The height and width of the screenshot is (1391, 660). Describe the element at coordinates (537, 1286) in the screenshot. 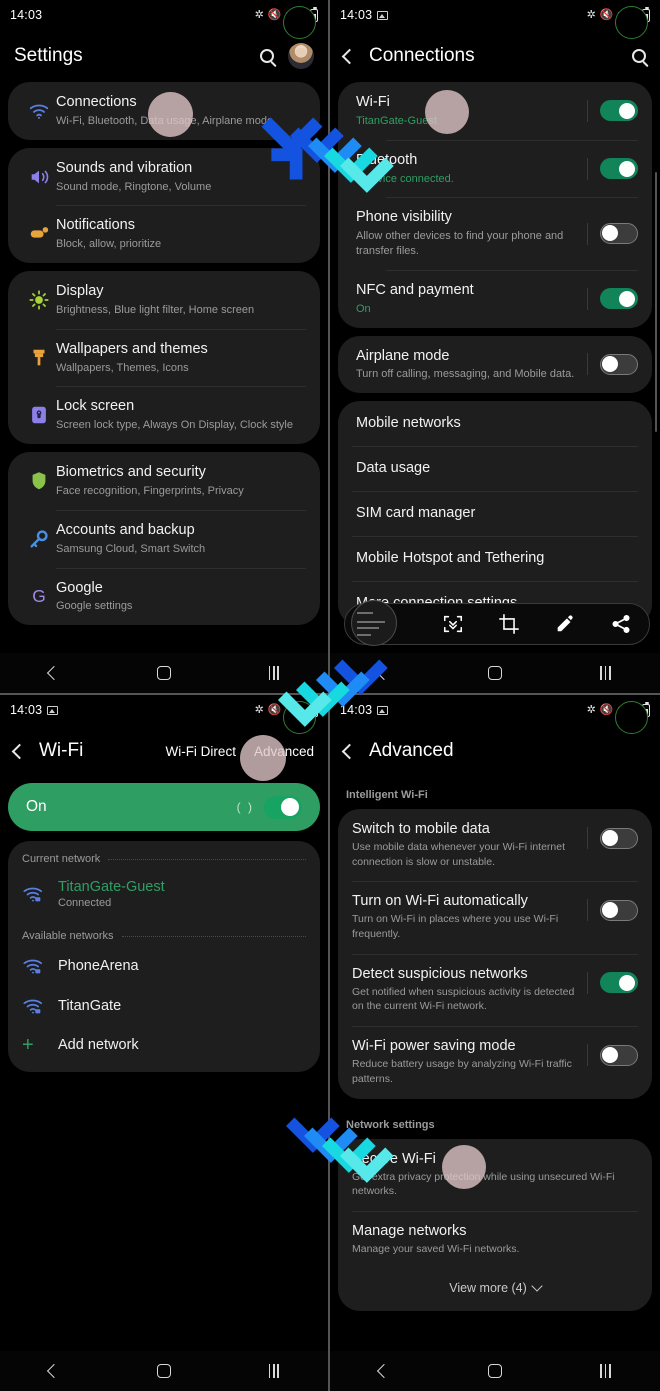

I see `chevron-down-icon` at that location.